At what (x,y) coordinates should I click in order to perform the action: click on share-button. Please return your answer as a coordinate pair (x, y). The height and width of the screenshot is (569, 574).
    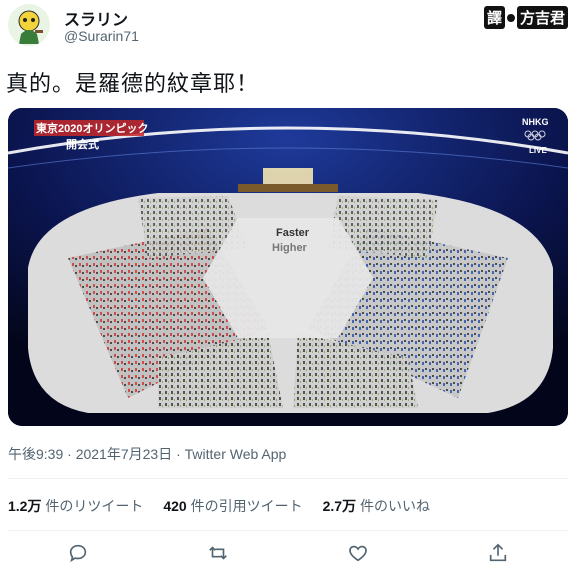
    Looking at the image, I should click on (498, 553).